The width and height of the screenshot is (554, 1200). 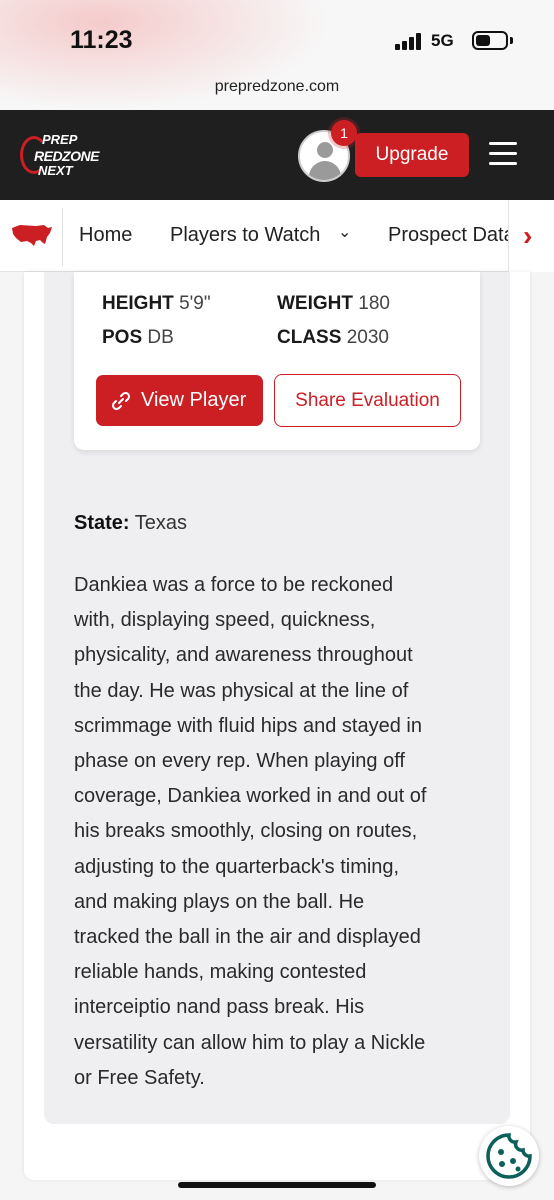 What do you see at coordinates (448, 235) in the screenshot?
I see `nav-item-prospect-database: Prospect Database` at bounding box center [448, 235].